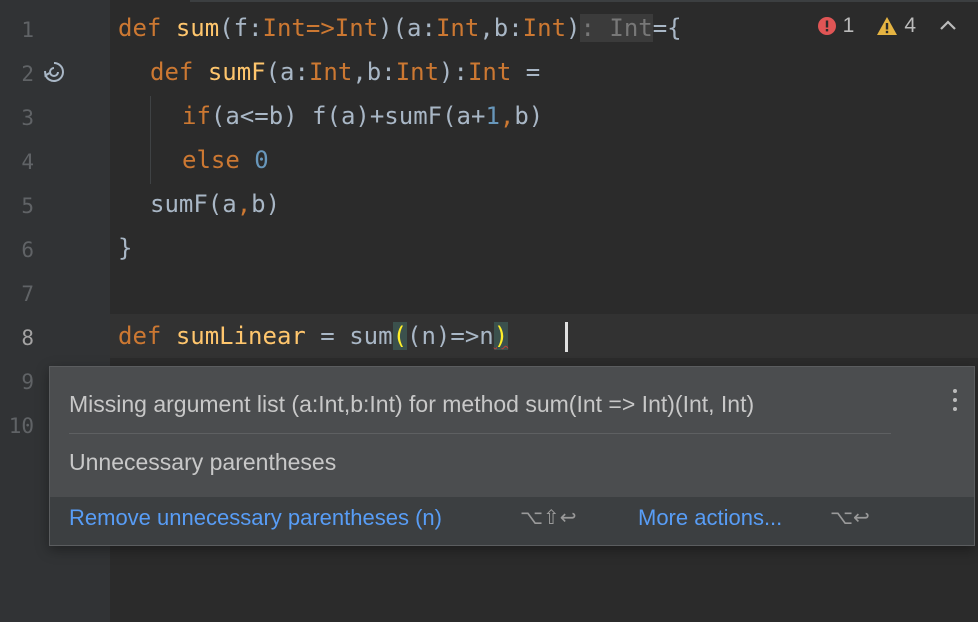  What do you see at coordinates (27, 382) in the screenshot?
I see `line-number: 9` at bounding box center [27, 382].